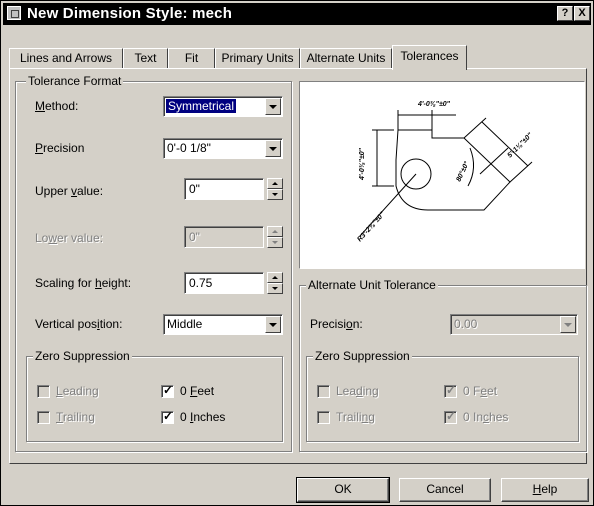 This screenshot has height=506, width=594. Describe the element at coordinates (77, 391) in the screenshot. I see `leading-label: Leading` at that location.